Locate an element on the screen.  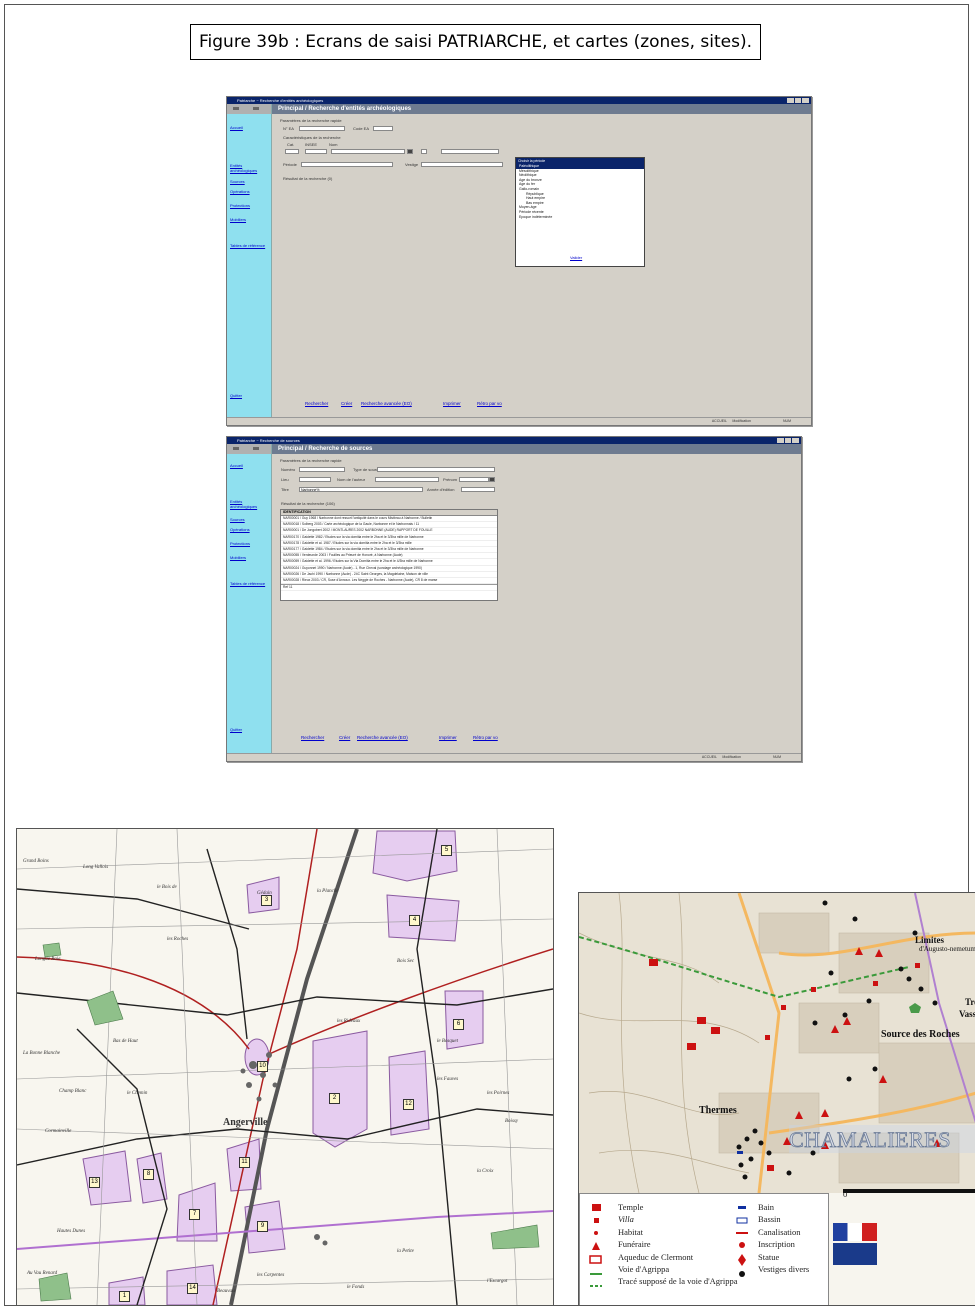
page-header: Principal / Recherche de sources is located at coordinates (536, 449).